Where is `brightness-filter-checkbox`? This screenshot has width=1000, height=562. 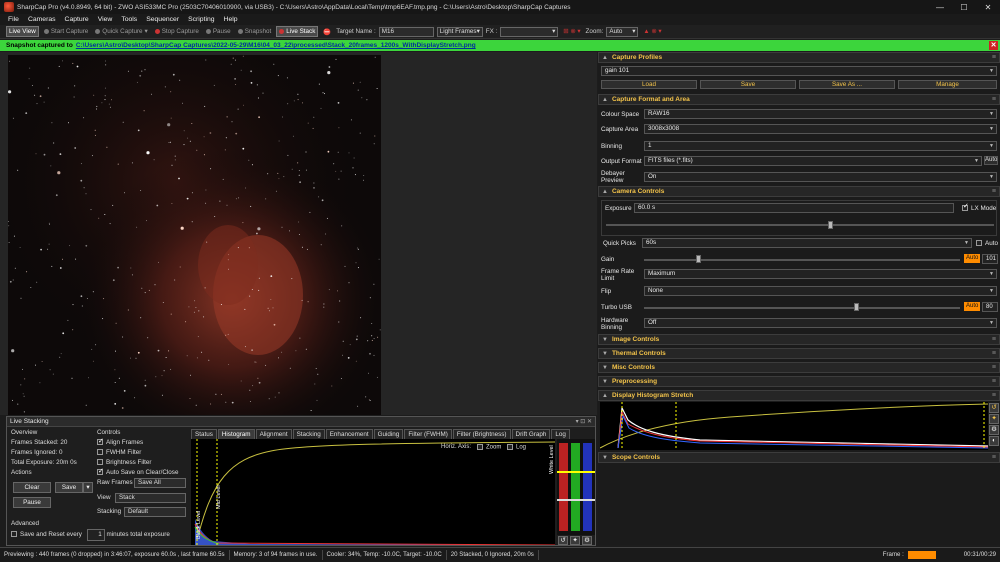 brightness-filter-checkbox is located at coordinates (100, 462).